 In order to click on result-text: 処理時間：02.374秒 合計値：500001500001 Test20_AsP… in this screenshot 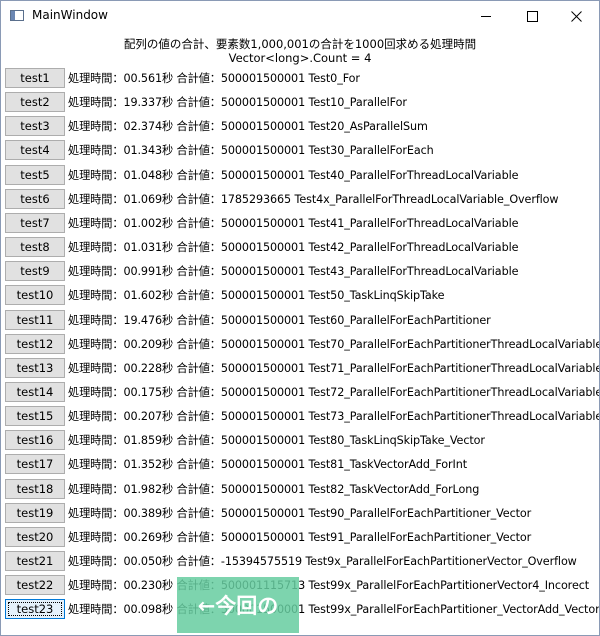, I will do `click(248, 127)`.